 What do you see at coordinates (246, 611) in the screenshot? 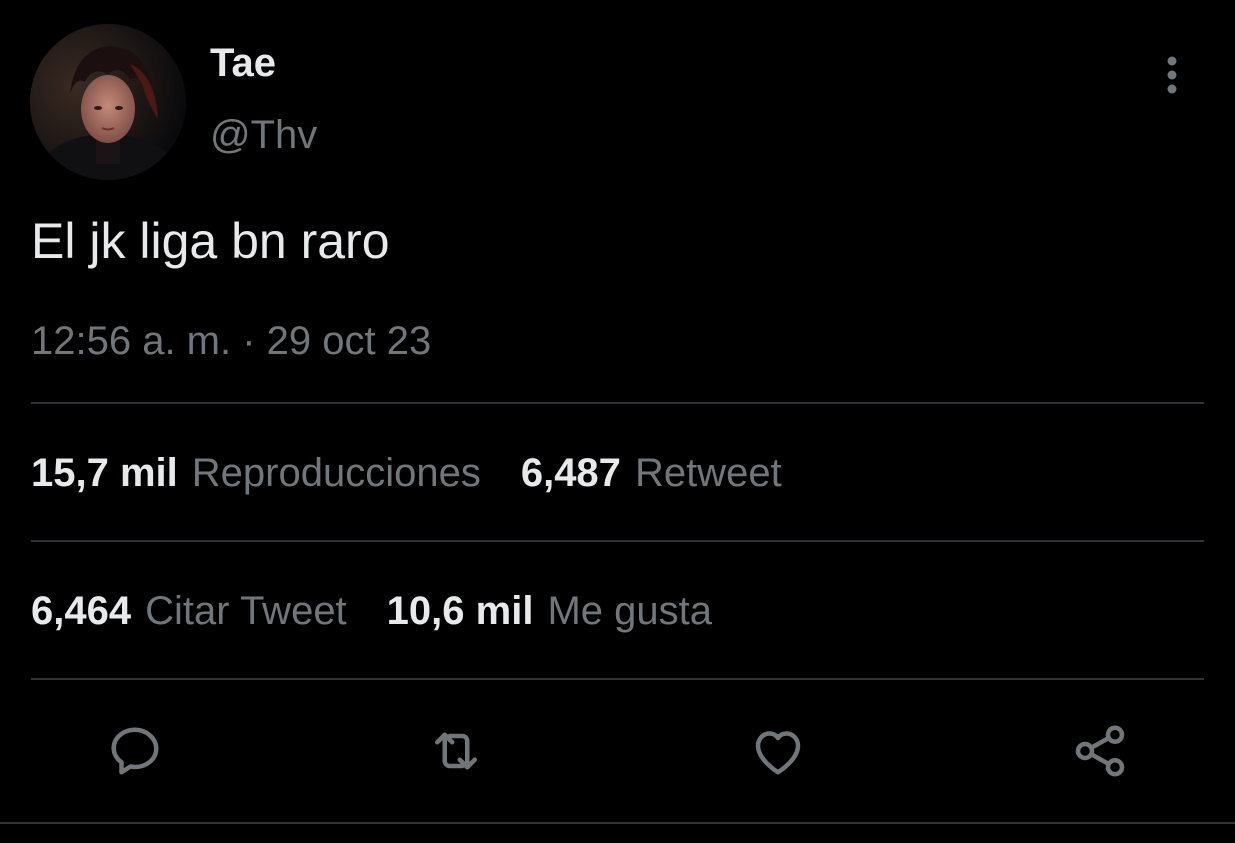
I see `quote-tweets-label: Citar Tweet` at bounding box center [246, 611].